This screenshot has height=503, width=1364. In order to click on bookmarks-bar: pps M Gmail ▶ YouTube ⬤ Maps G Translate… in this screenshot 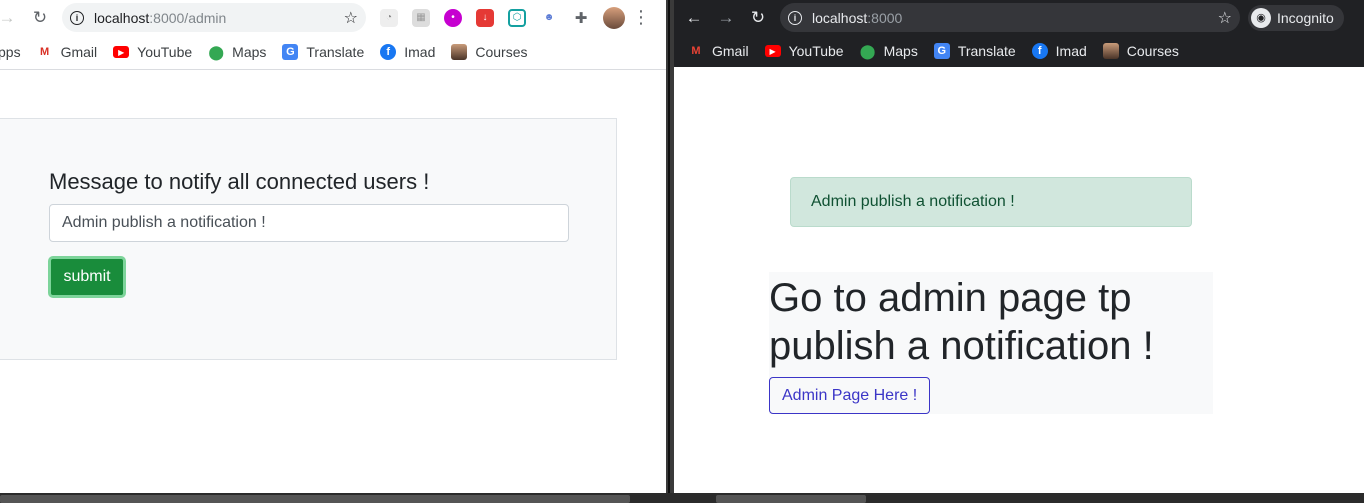, I will do `click(333, 52)`.